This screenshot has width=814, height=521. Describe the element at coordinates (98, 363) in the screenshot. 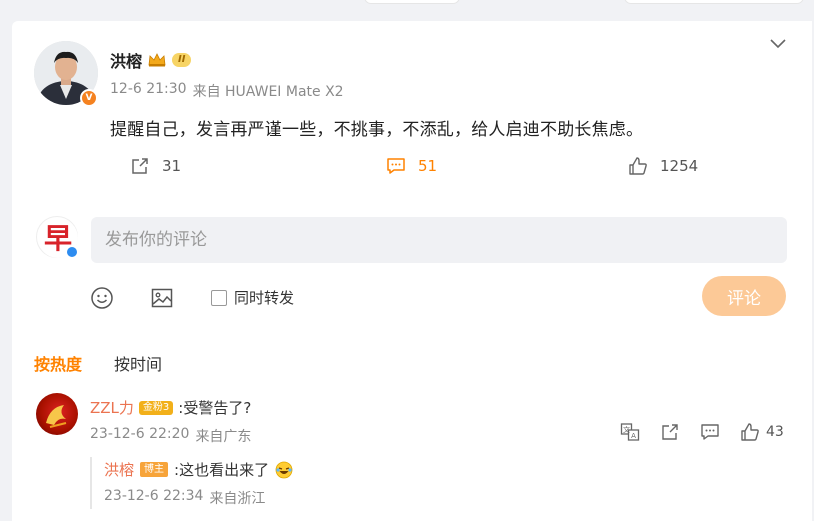

I see `sort-tabs: 按热度 按时间` at that location.